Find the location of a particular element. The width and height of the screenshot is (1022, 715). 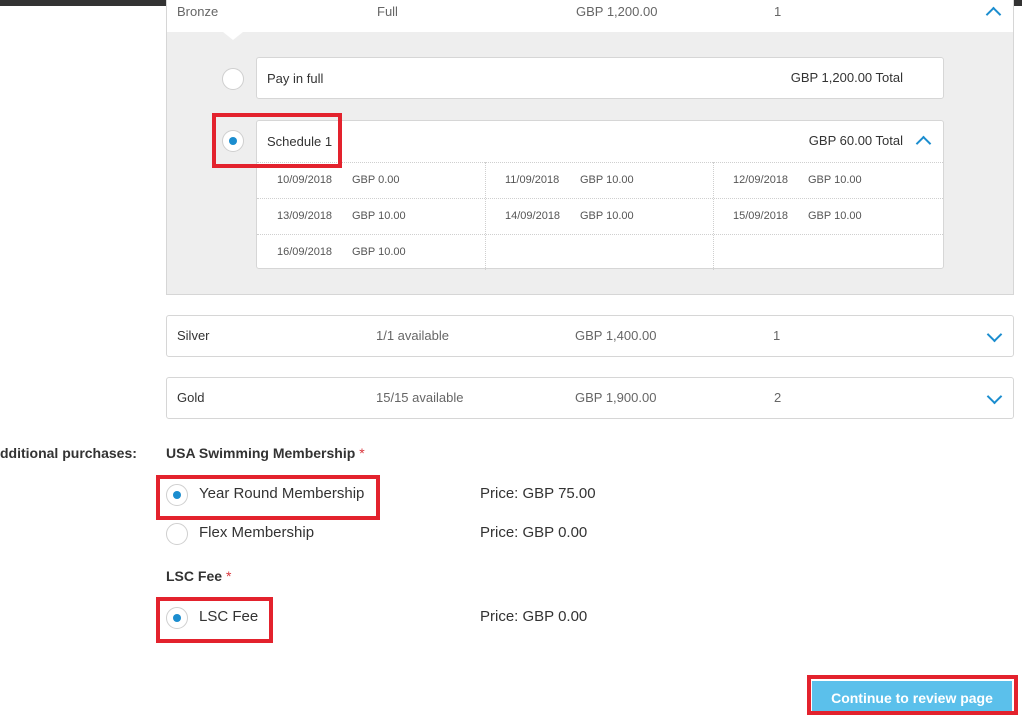

panel-notch is located at coordinates (233, 36).